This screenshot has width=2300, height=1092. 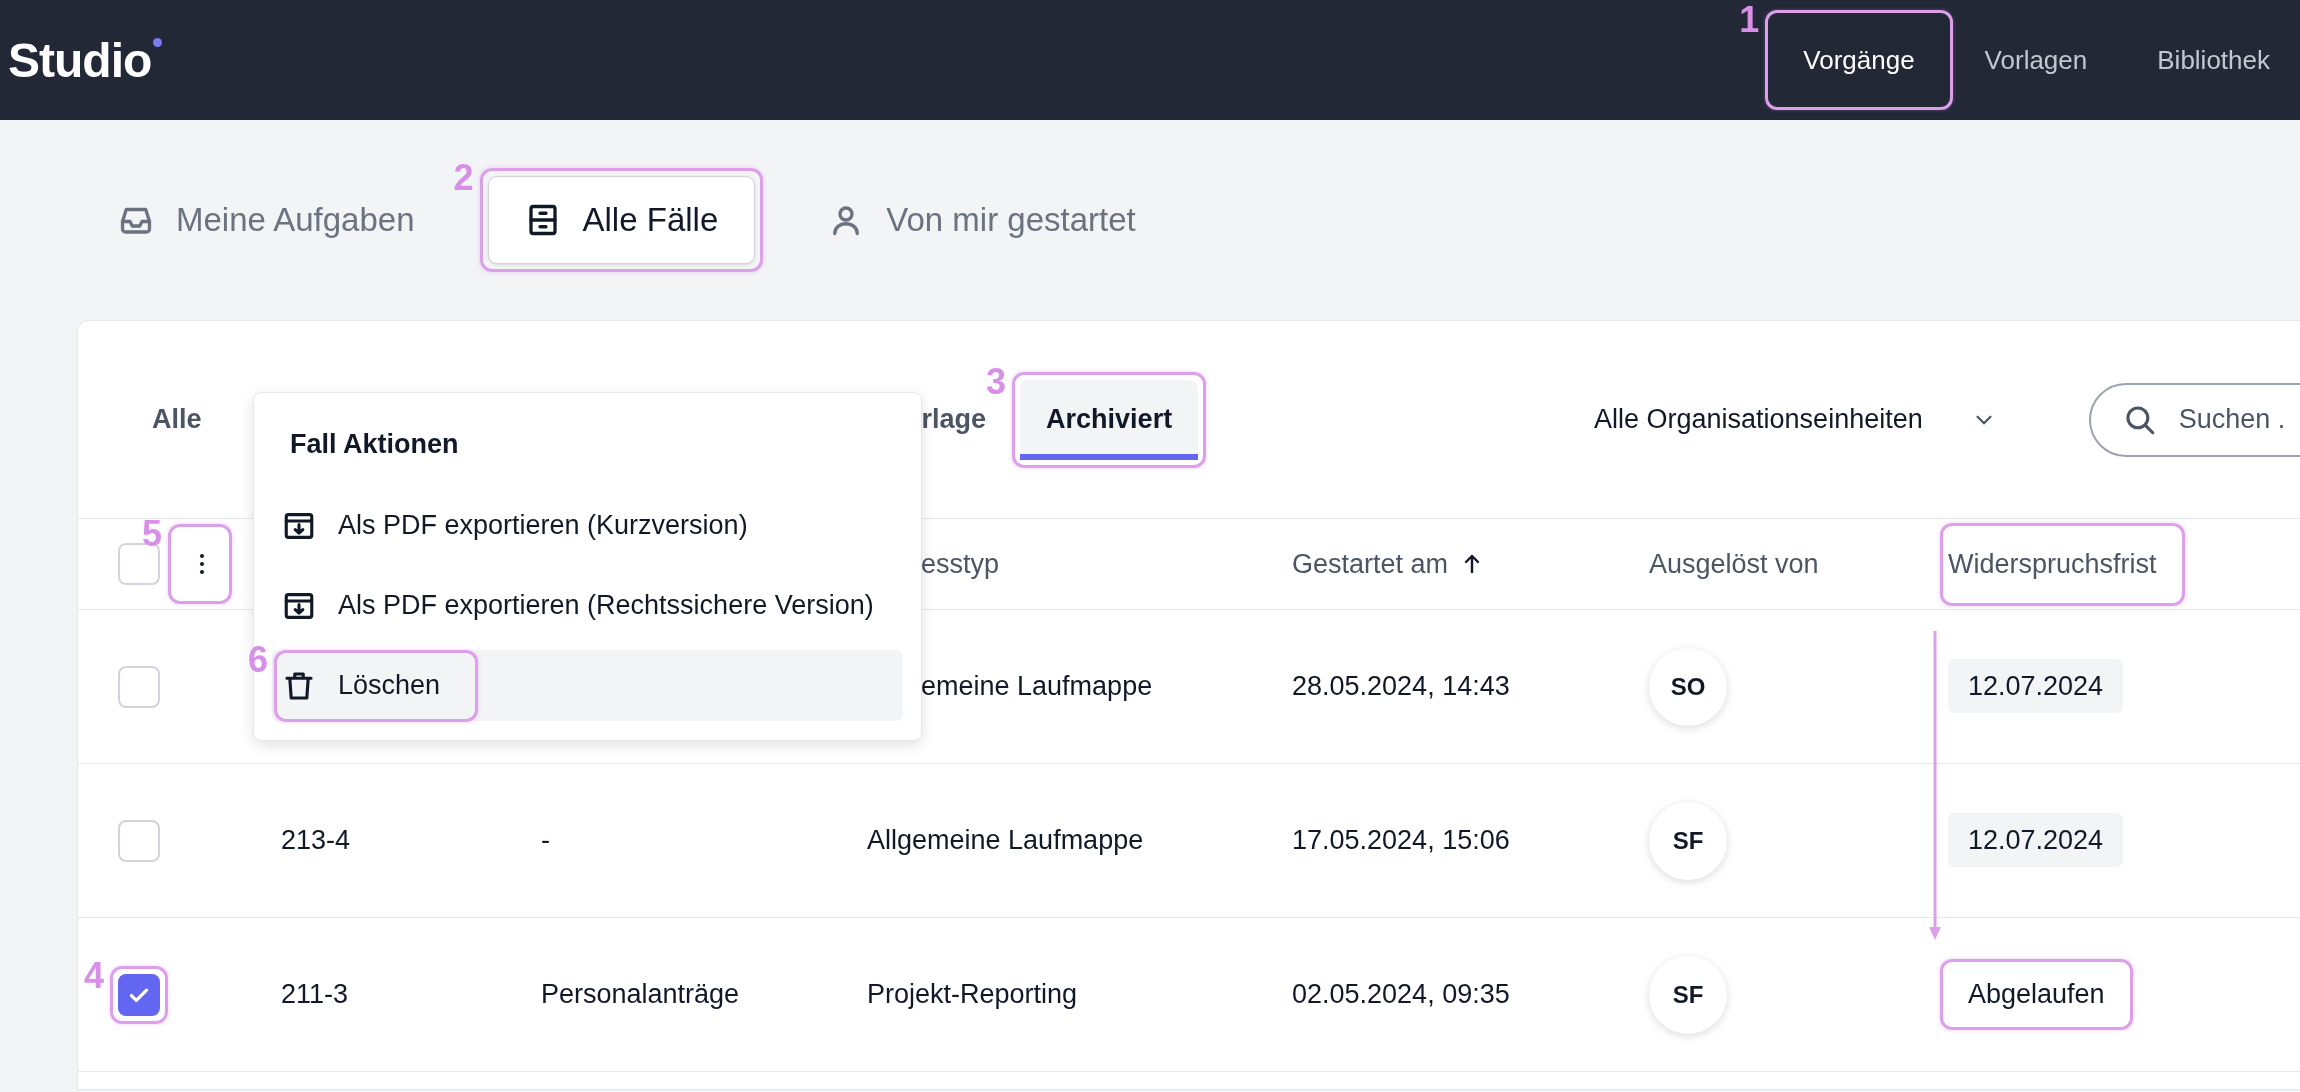 What do you see at coordinates (587, 605) in the screenshot?
I see `menu-item: Als PDF exportieren (Rechtssichere Version)` at bounding box center [587, 605].